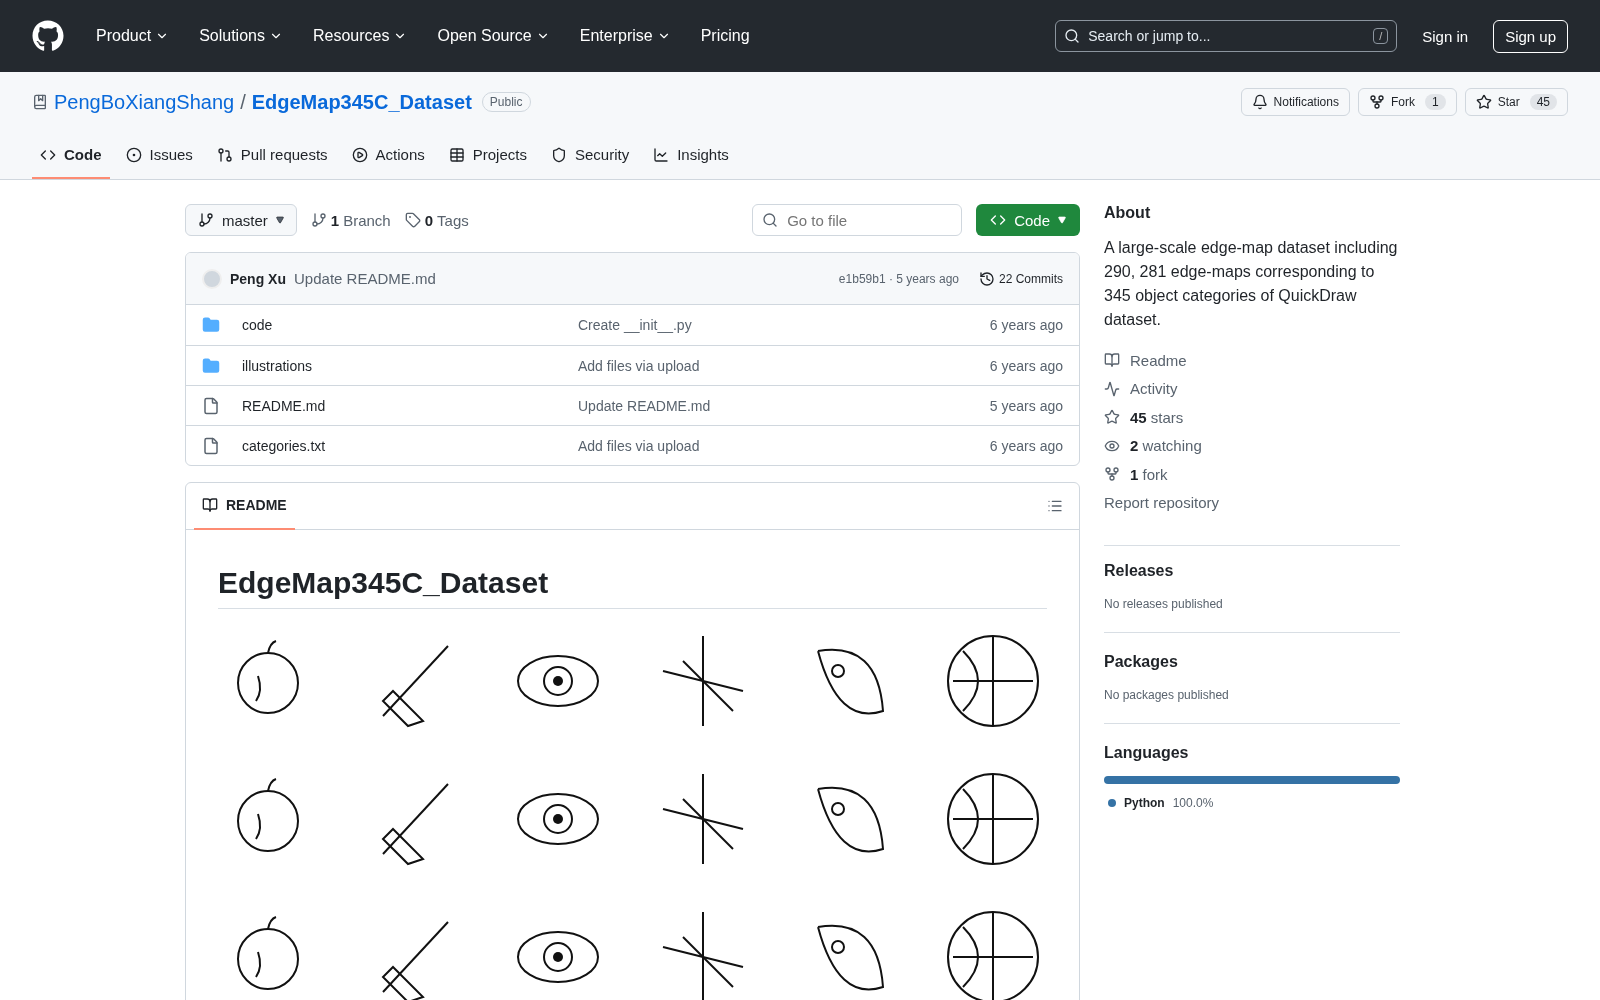  What do you see at coordinates (1445, 36) in the screenshot?
I see `sign-in-link: Sign in` at bounding box center [1445, 36].